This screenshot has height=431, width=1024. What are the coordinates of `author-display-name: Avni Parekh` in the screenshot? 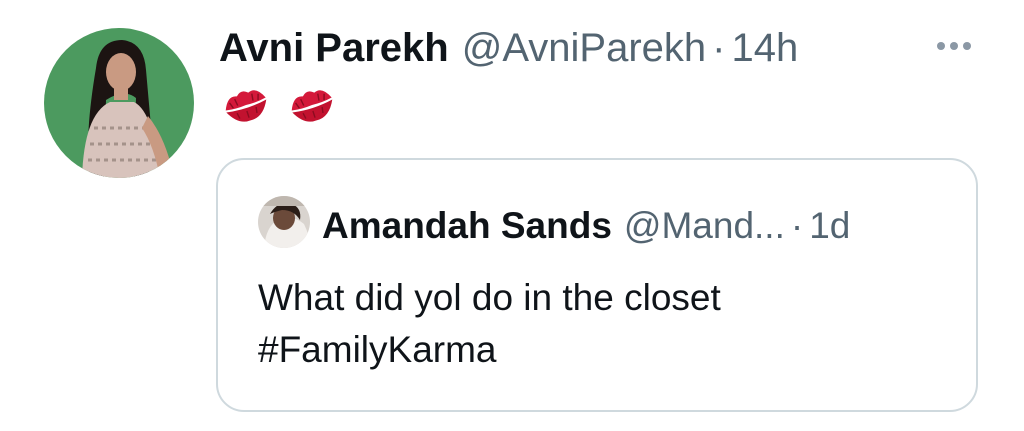 It's located at (334, 48).